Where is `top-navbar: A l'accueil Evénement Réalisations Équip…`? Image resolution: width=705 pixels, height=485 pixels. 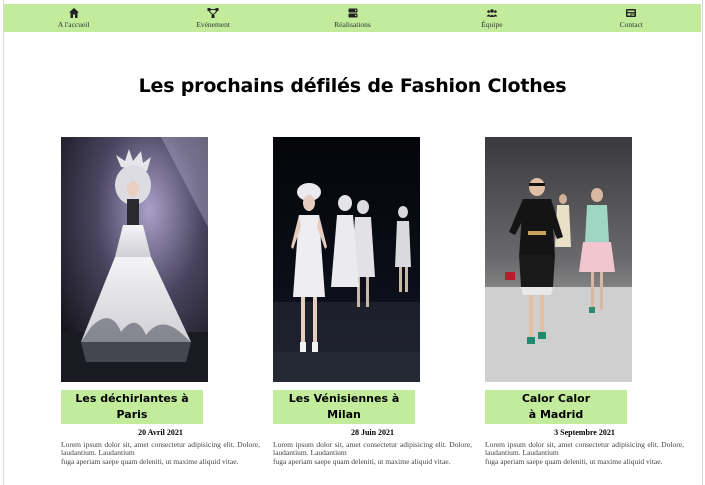 top-navbar: A l'accueil Evénement Réalisations Équip… is located at coordinates (352, 18).